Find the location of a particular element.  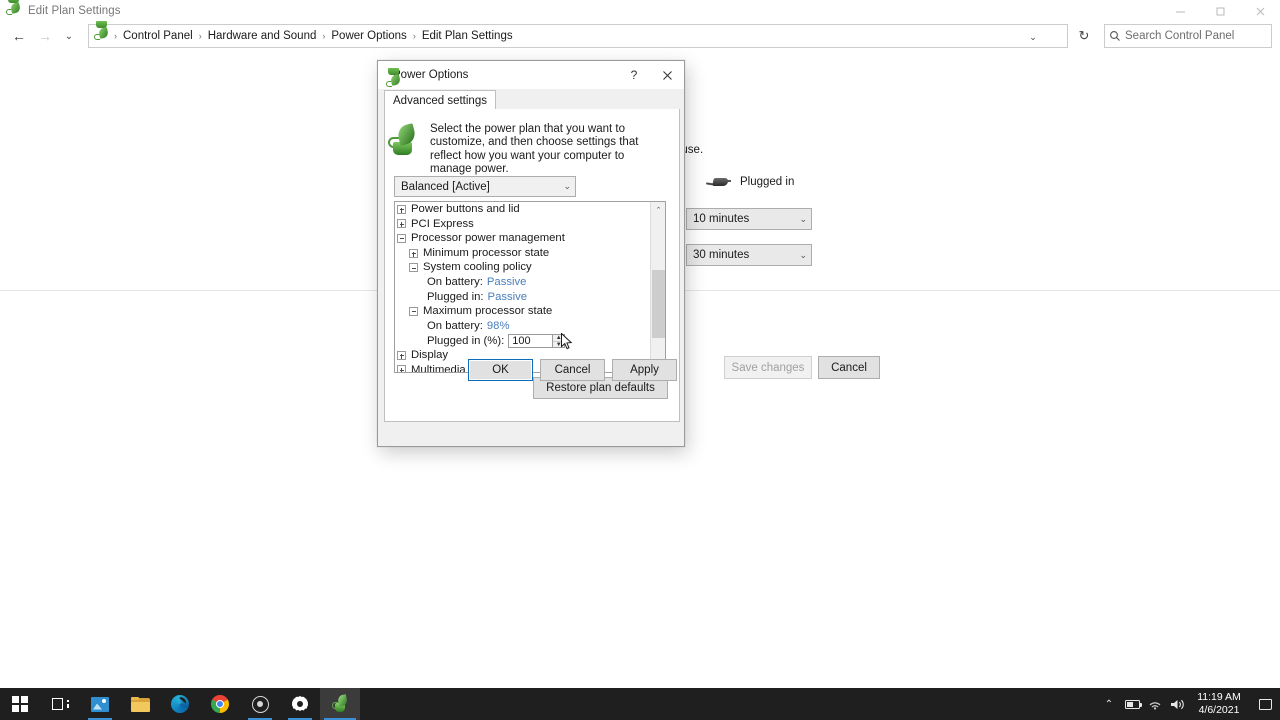

chrome-icon is located at coordinates (220, 704).